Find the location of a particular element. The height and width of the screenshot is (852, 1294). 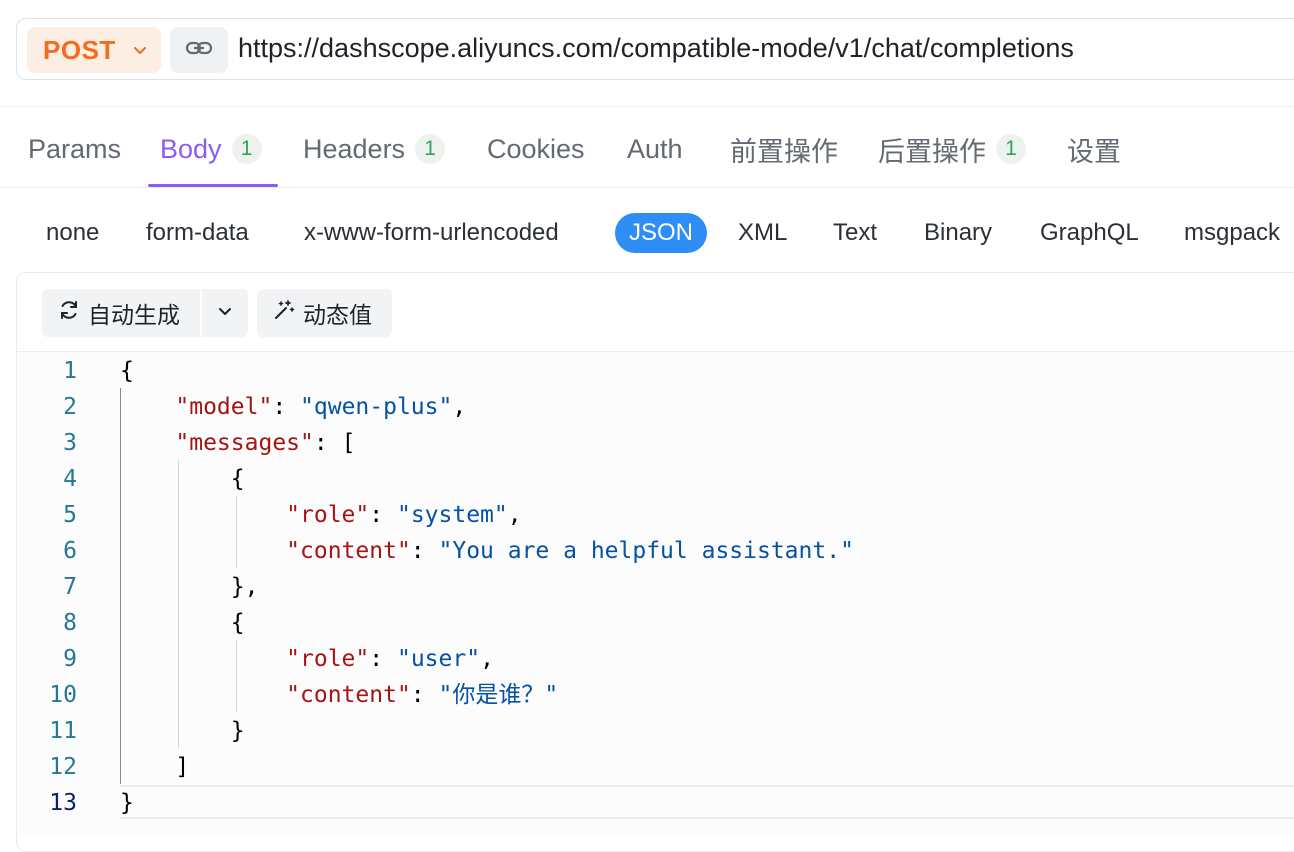

tab-post-operations: 后置操作 1 is located at coordinates (952, 149).